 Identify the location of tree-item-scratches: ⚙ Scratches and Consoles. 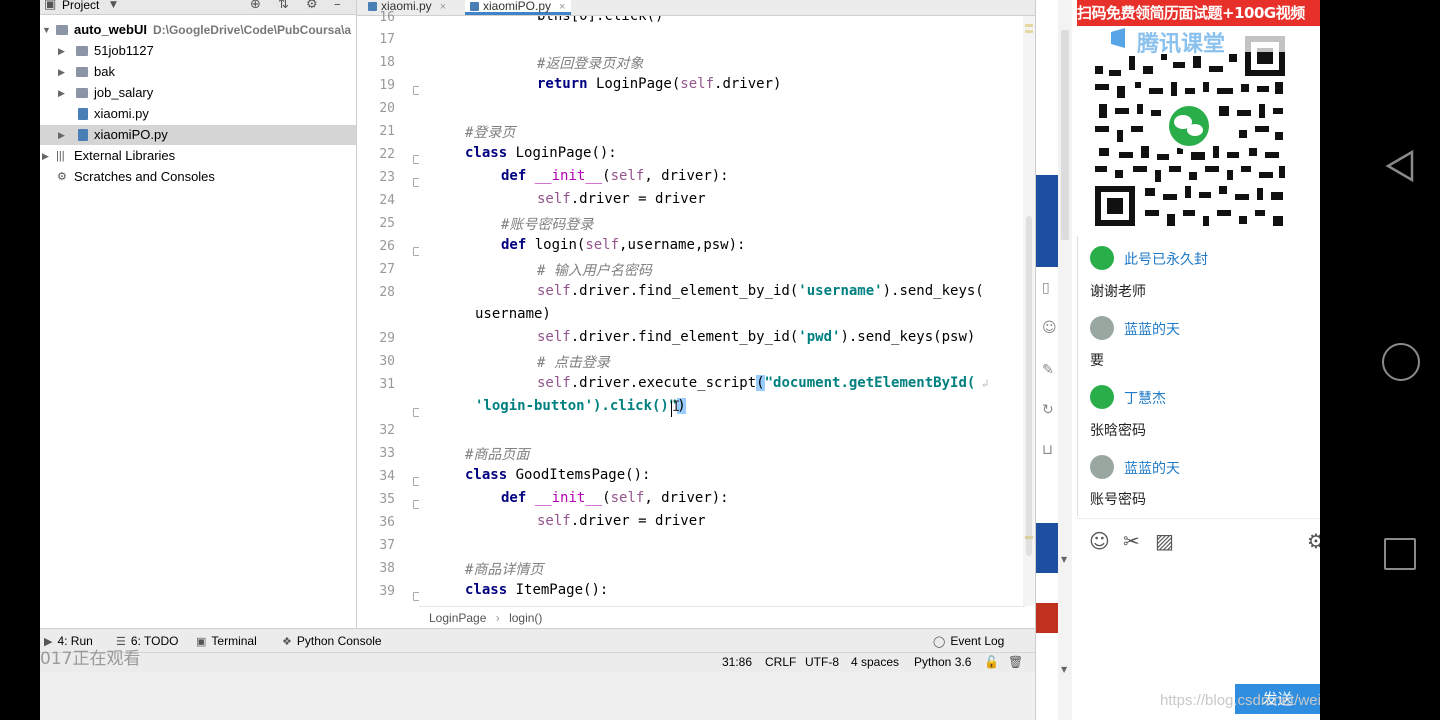
(198, 177).